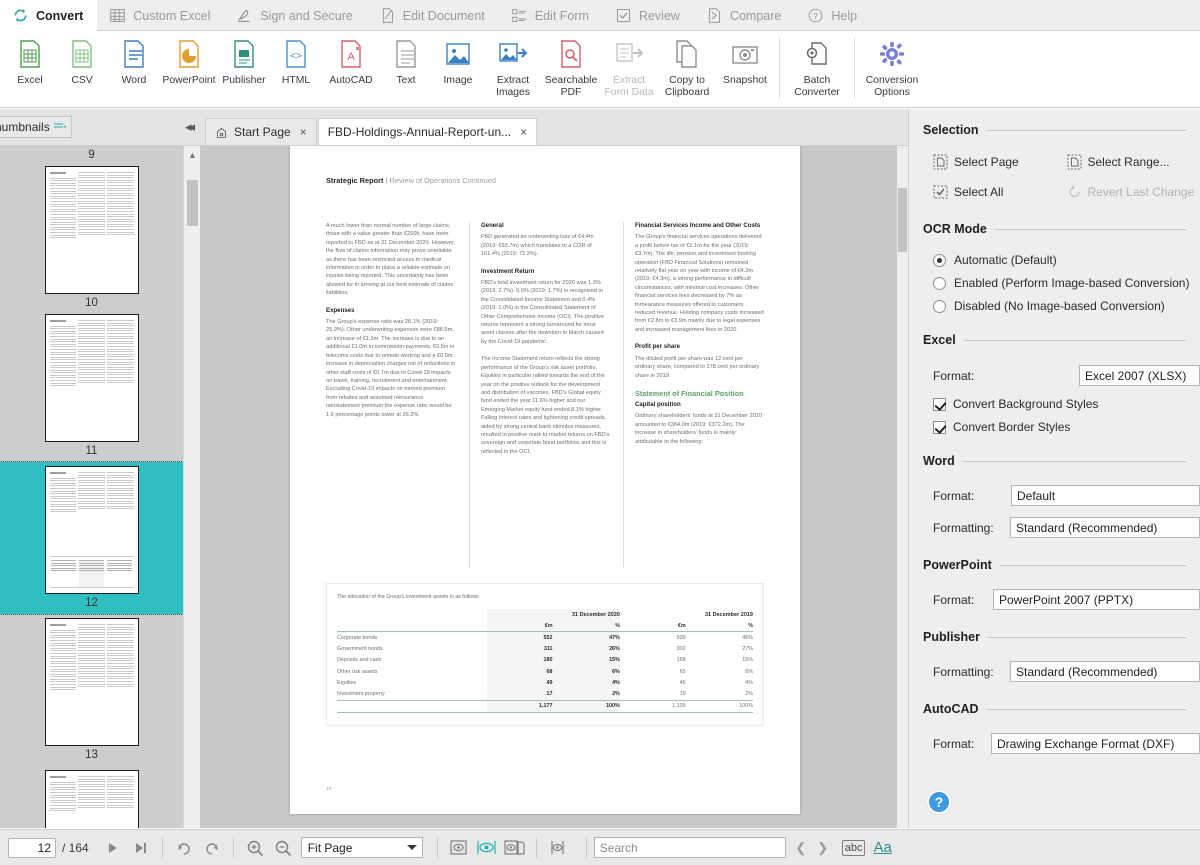 This screenshot has height=865, width=1200. I want to click on excel-convert-border-styles-checkbox: Convert Border Styles, so click(1054, 427).